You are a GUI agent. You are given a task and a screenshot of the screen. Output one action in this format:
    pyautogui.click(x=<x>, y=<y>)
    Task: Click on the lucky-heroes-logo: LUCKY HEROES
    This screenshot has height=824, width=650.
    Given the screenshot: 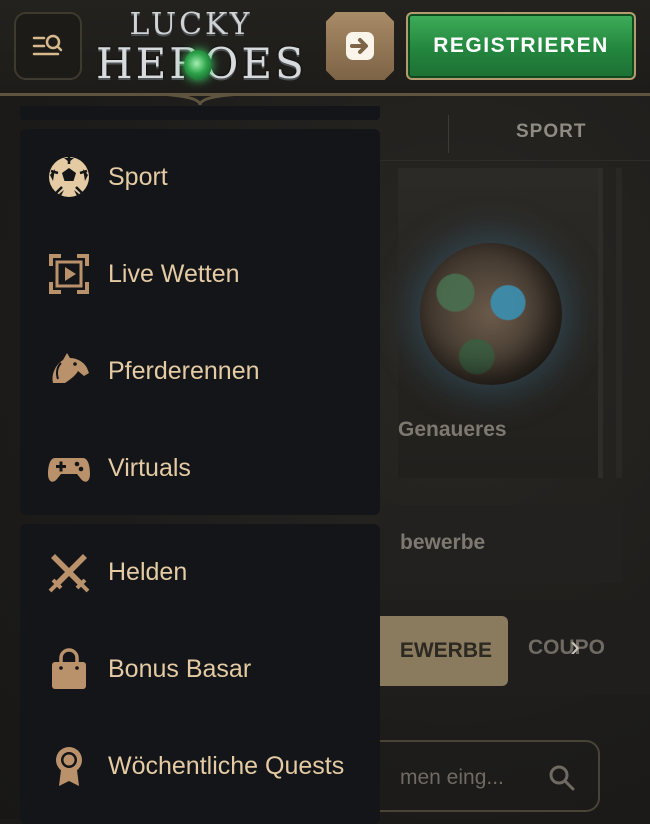 What is the action you would take?
    pyautogui.click(x=200, y=48)
    